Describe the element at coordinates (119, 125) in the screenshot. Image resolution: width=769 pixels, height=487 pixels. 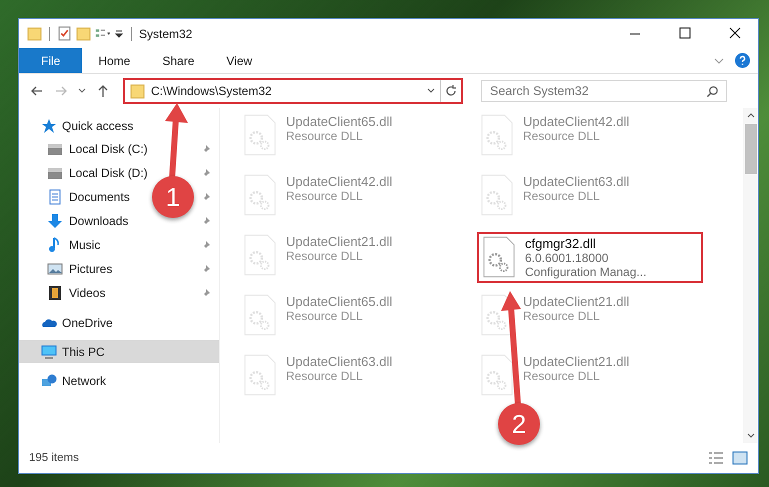
I see `sidebar-item: Quick access` at that location.